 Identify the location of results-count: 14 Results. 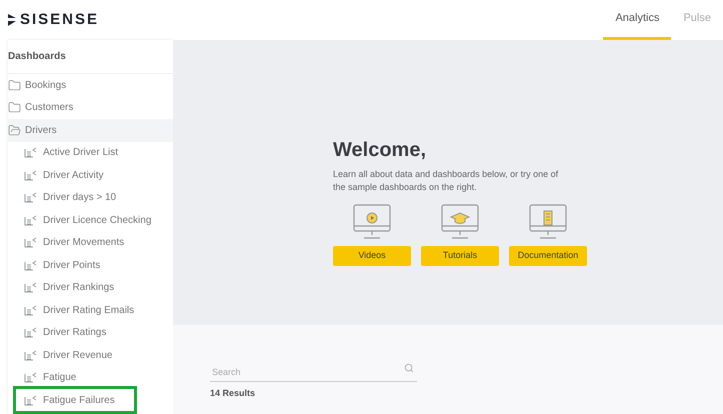
(233, 393).